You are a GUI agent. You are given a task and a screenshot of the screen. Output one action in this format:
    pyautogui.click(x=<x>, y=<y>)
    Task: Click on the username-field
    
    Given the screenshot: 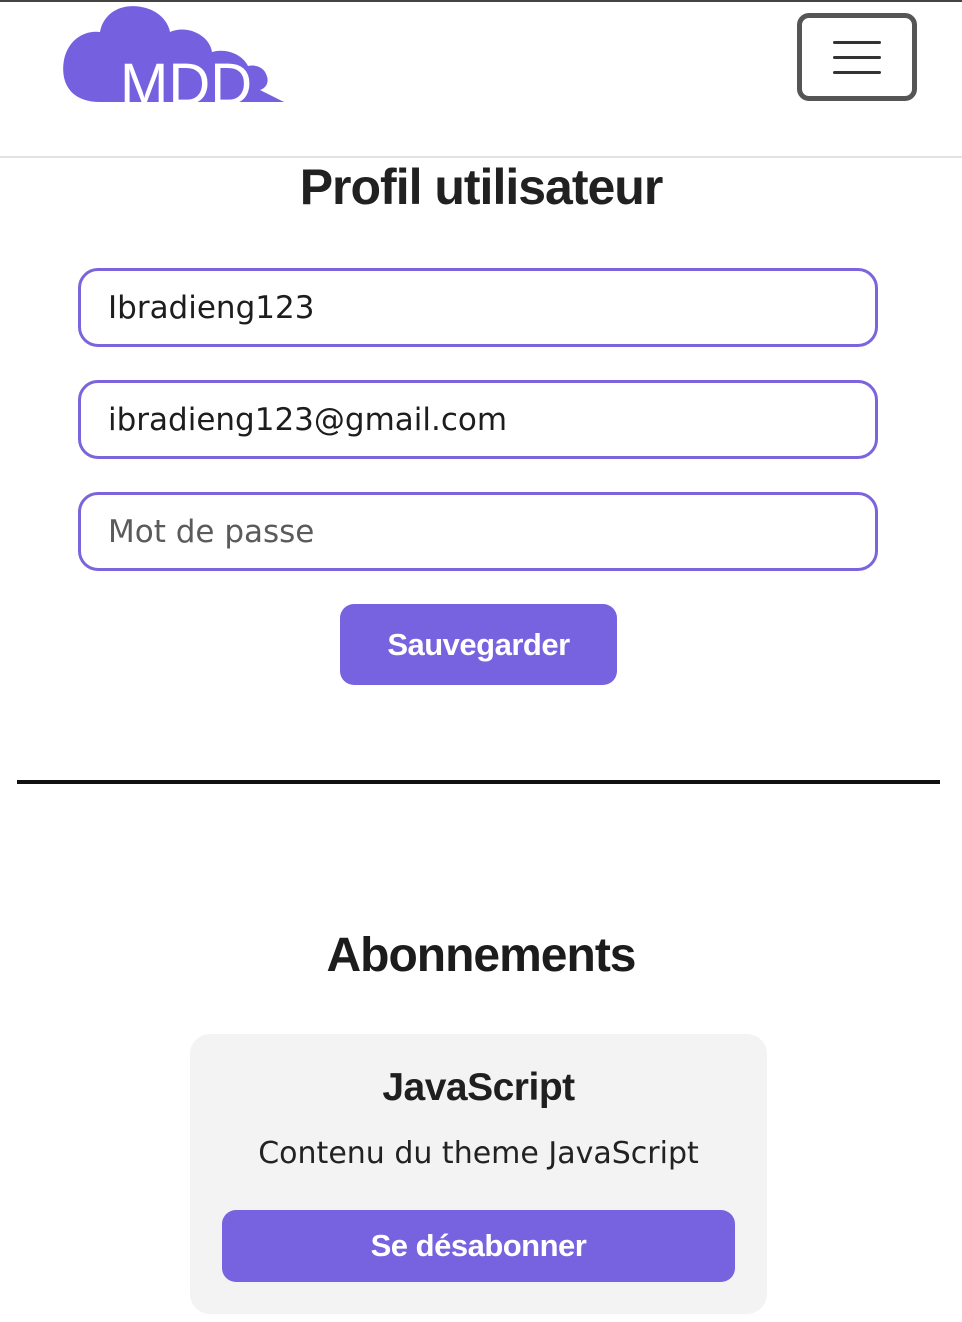 What is the action you would take?
    pyautogui.click(x=478, y=307)
    